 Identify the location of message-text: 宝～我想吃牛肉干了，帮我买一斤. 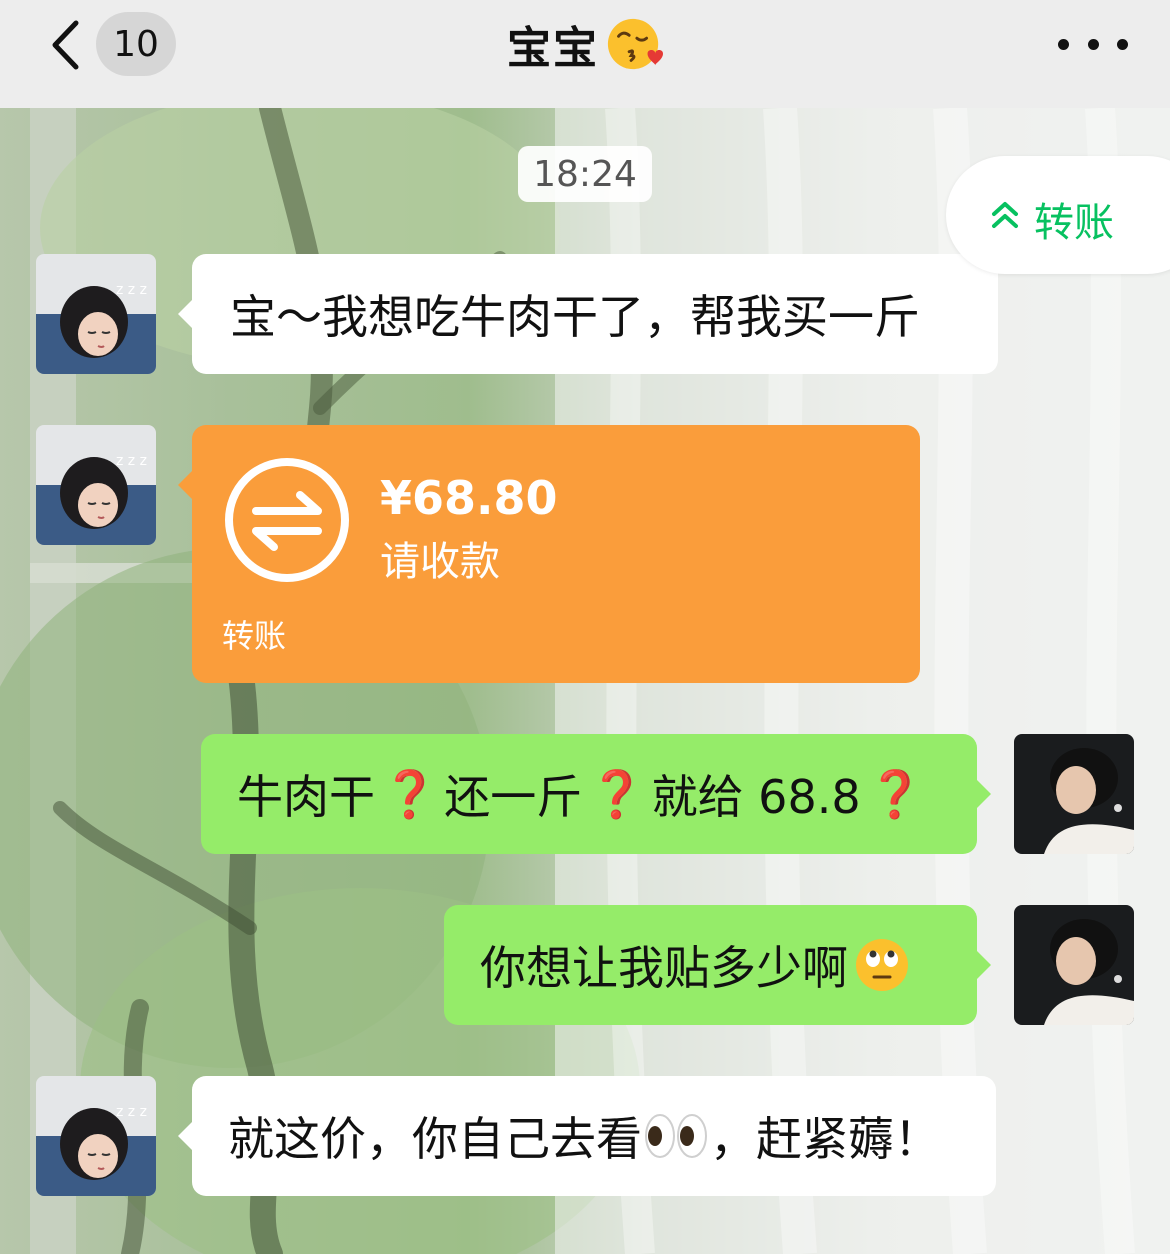
(575, 317).